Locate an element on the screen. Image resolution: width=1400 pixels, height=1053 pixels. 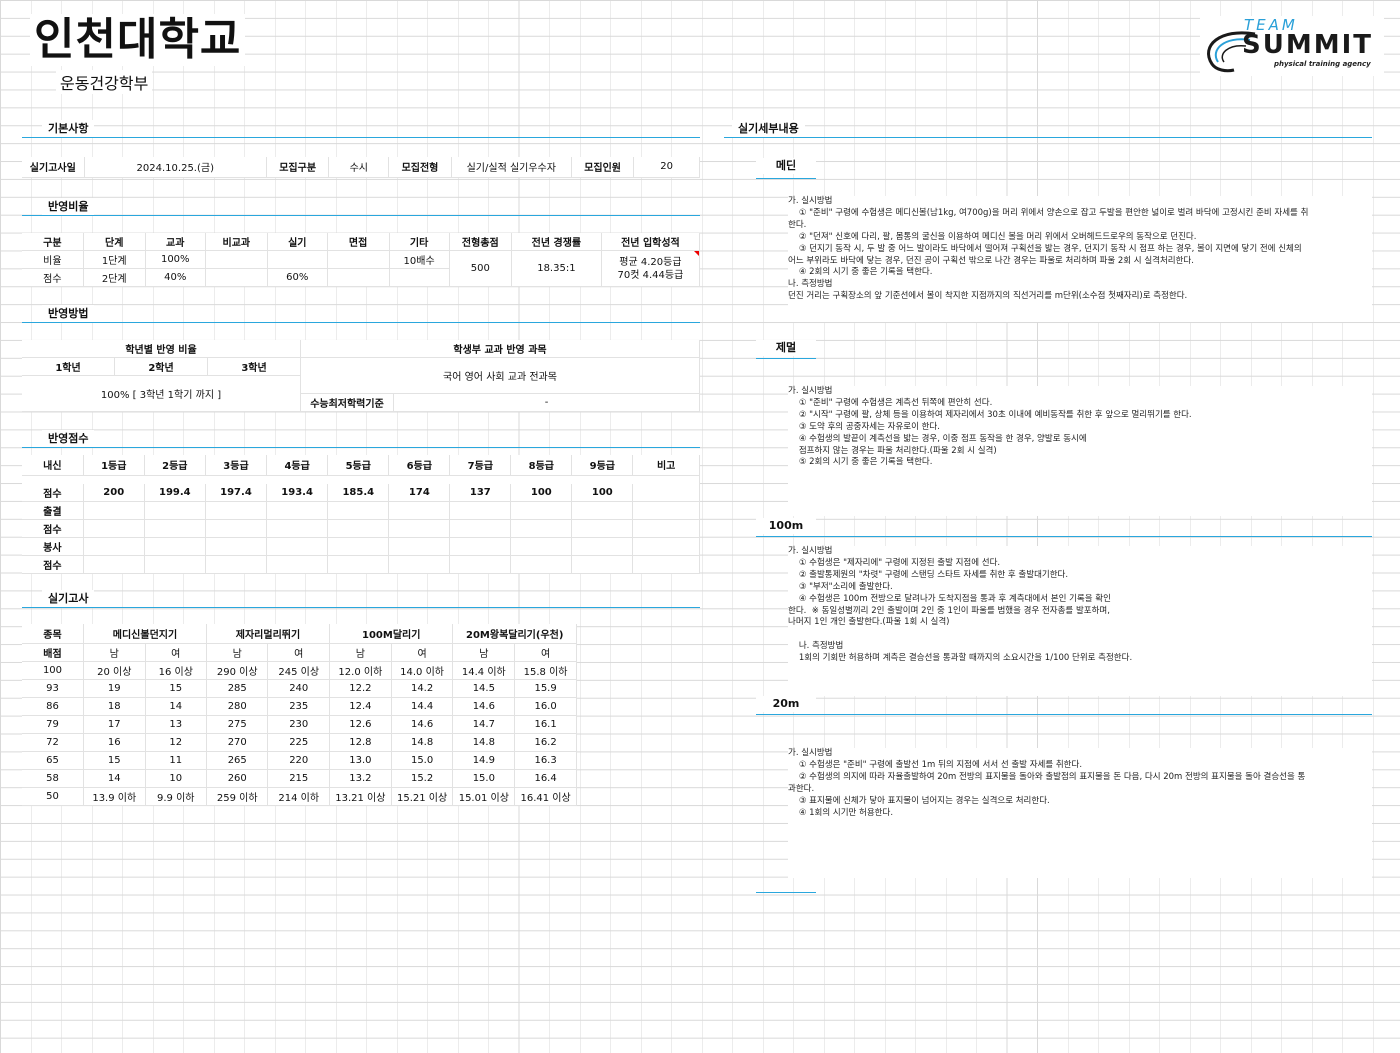
record-cell: 220 is located at coordinates (298, 760).